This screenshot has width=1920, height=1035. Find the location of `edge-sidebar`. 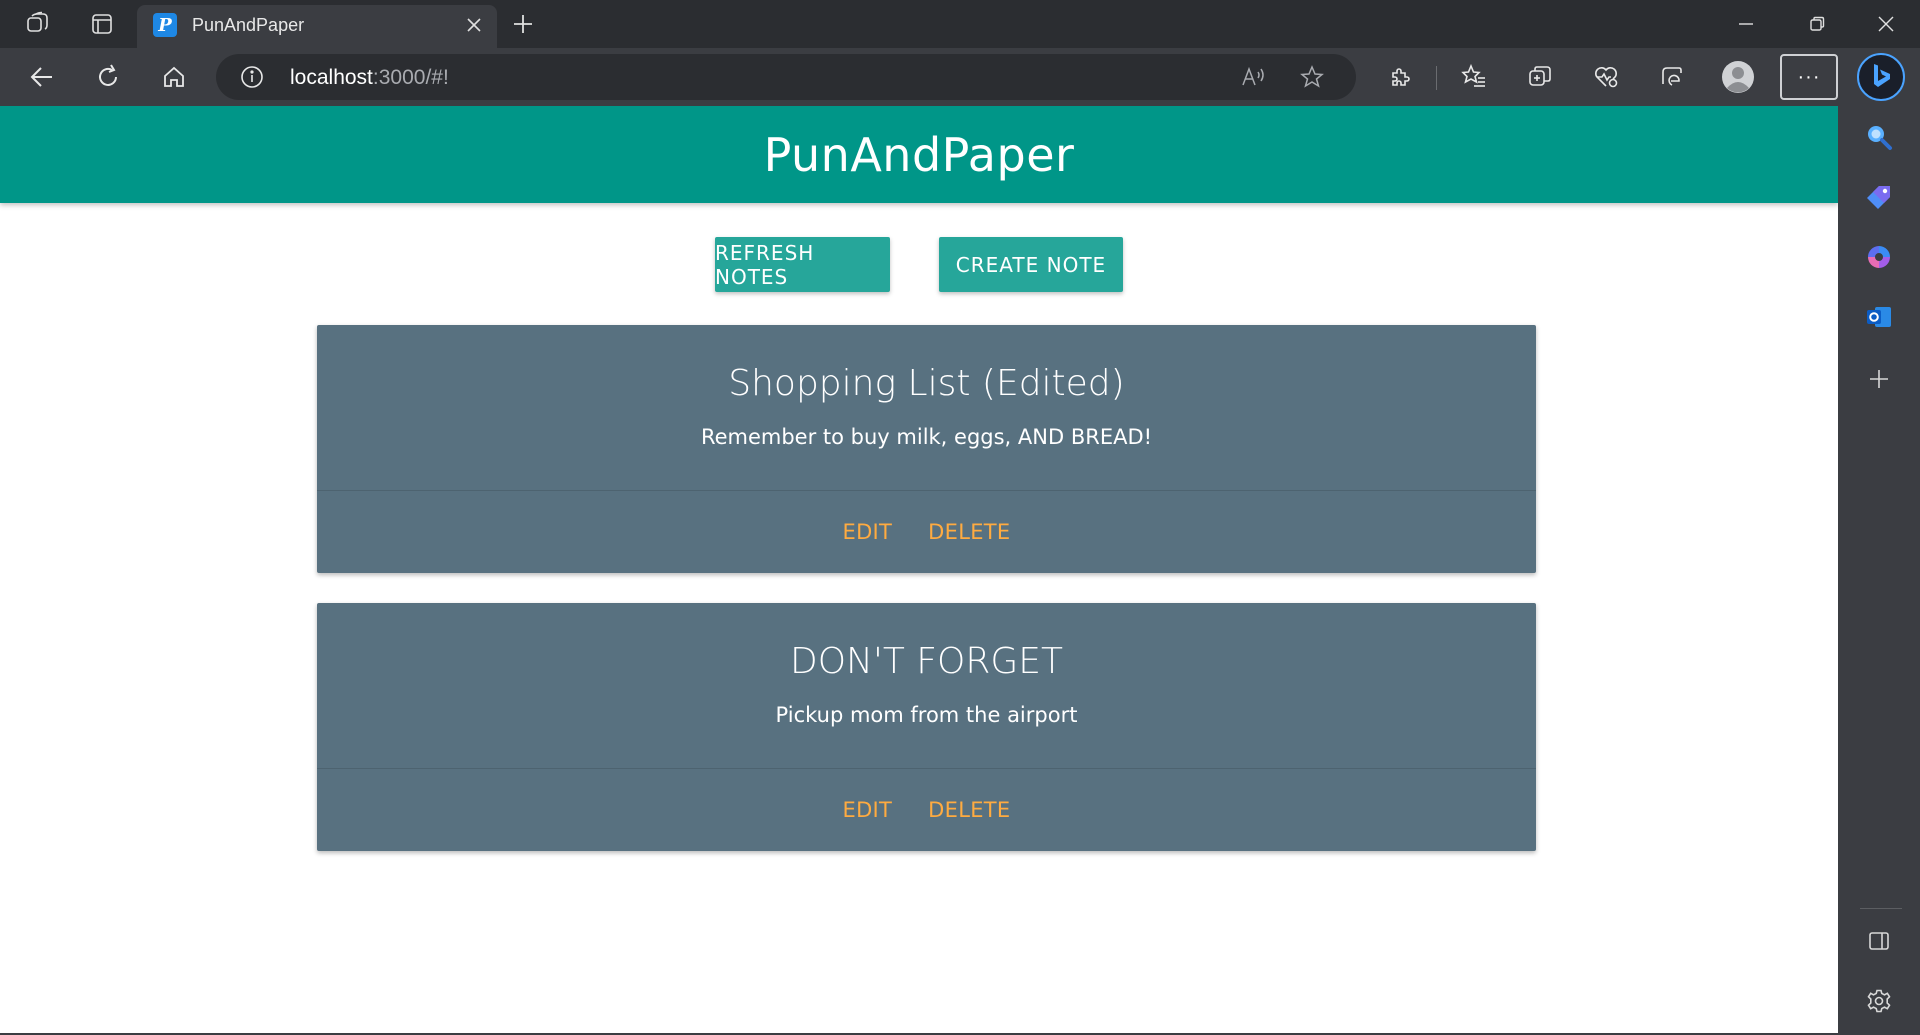

edge-sidebar is located at coordinates (1879, 570).